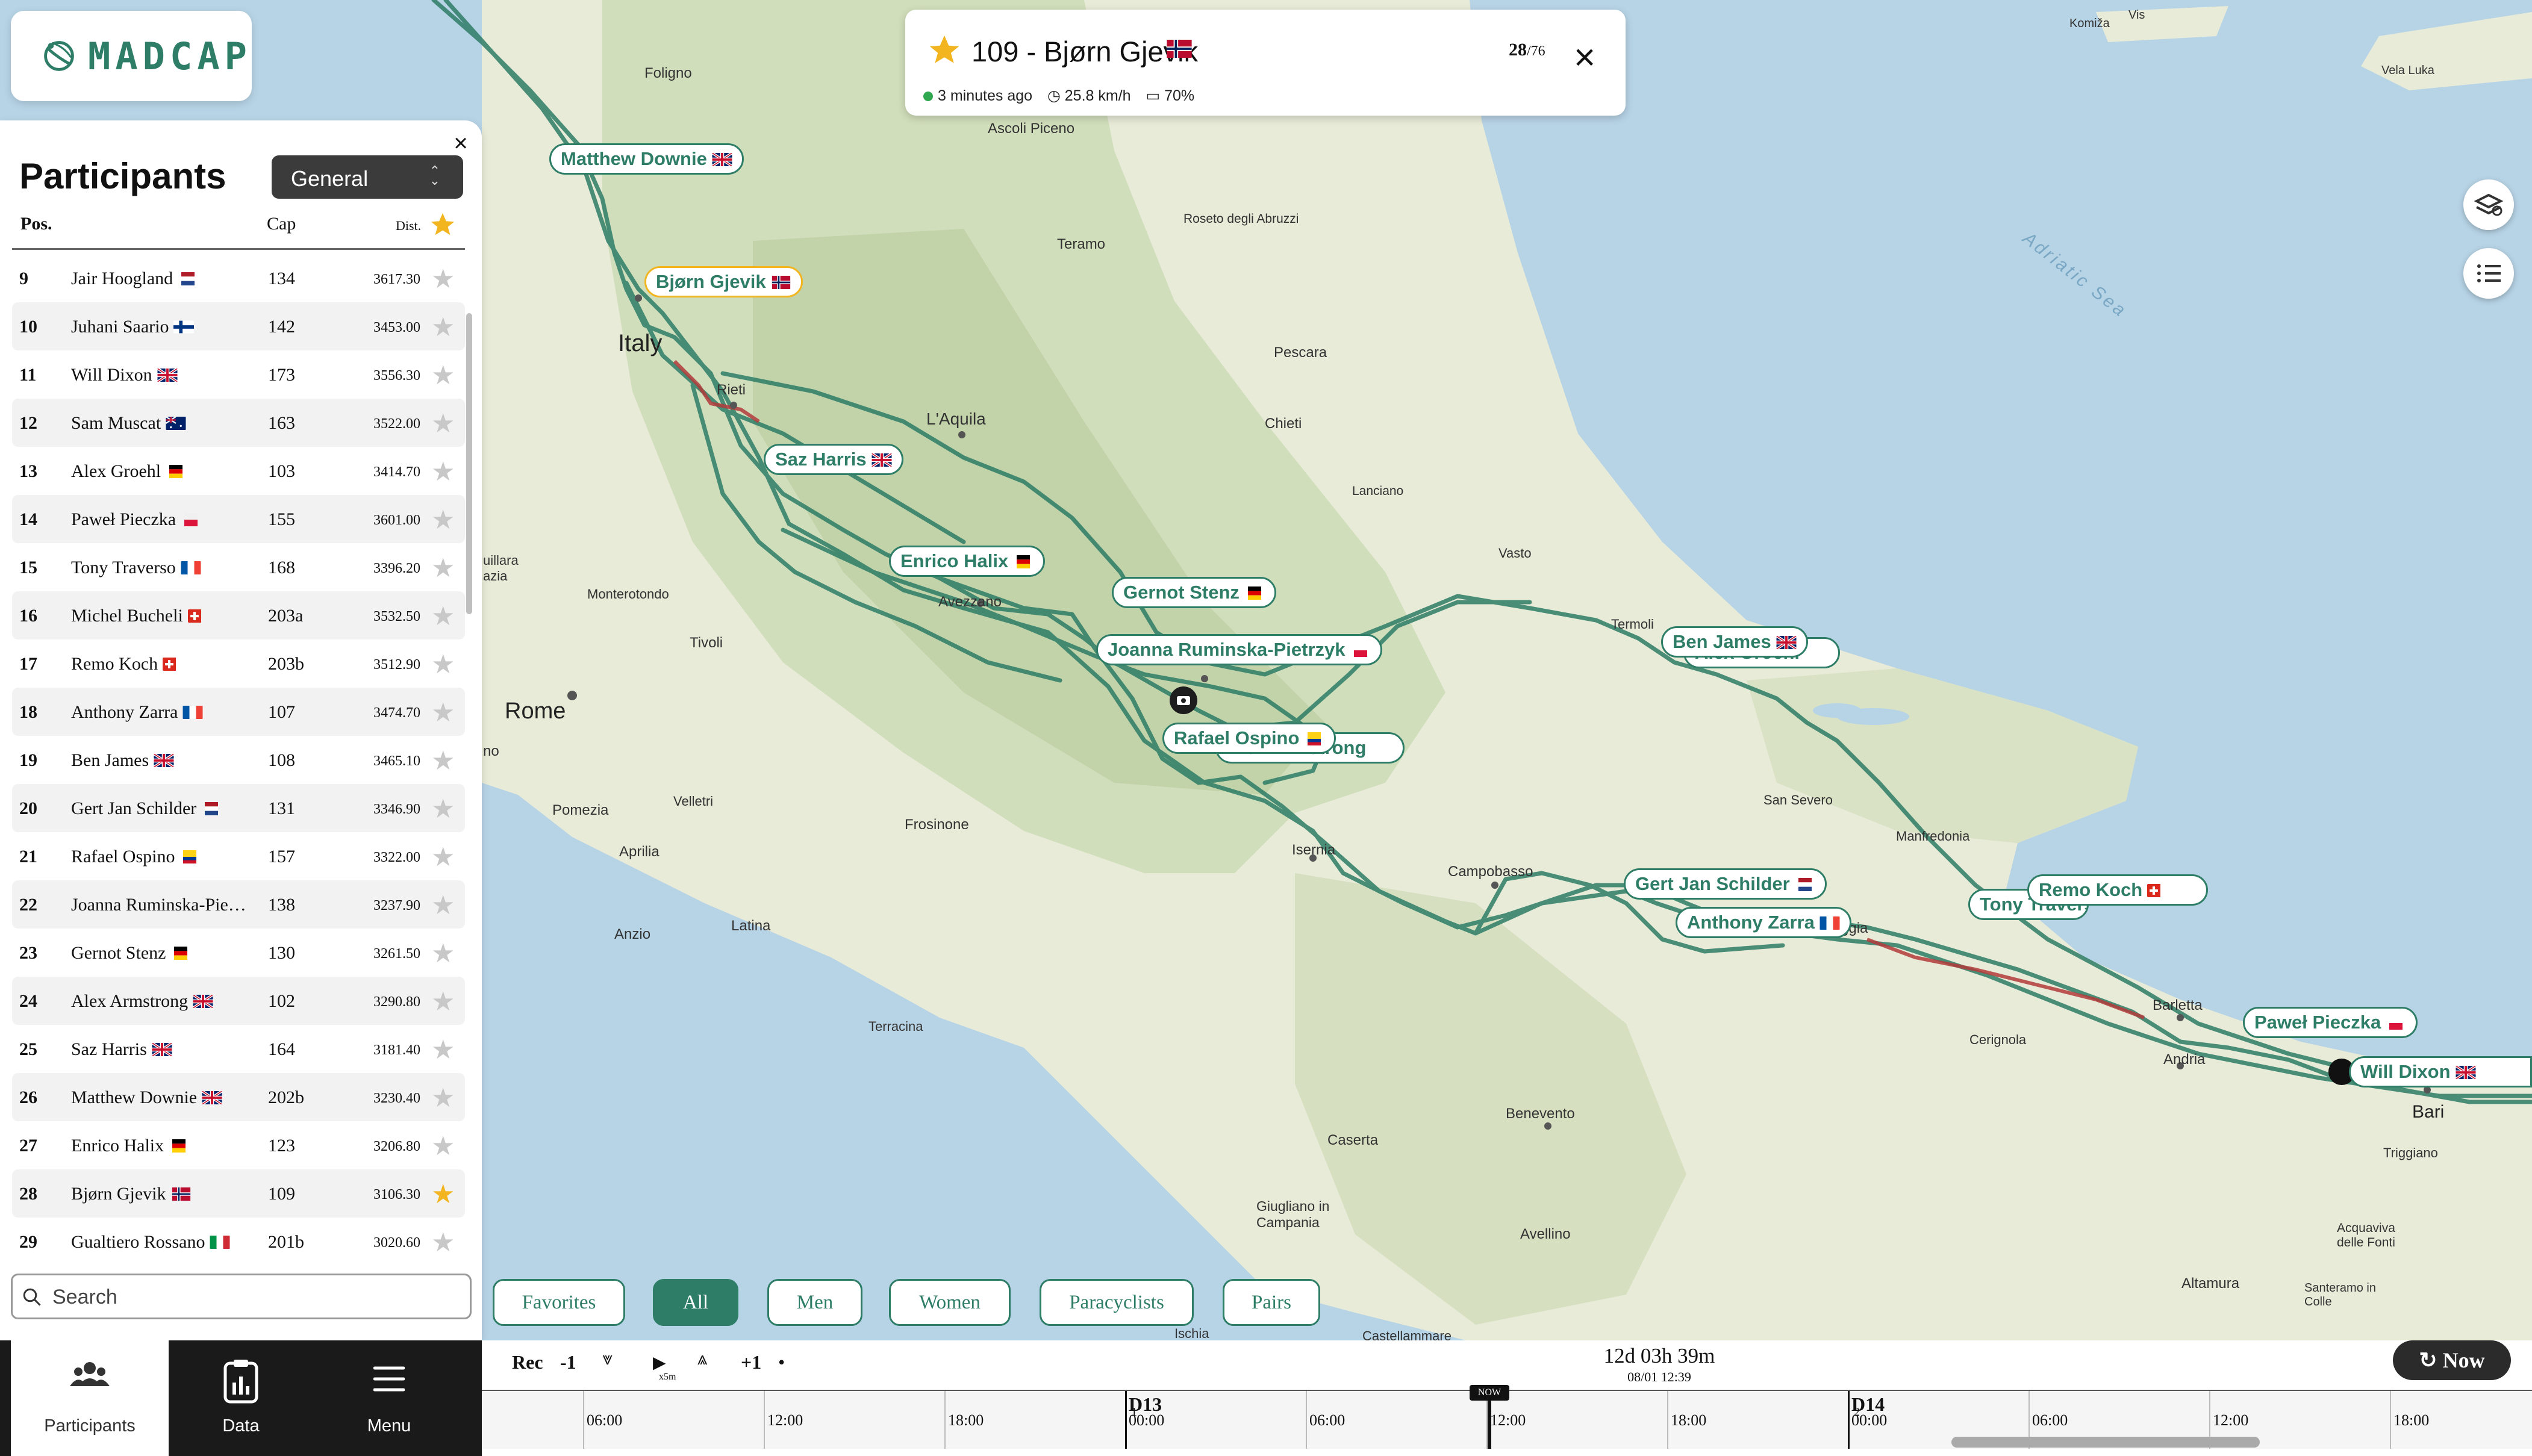  Describe the element at coordinates (469, 463) in the screenshot. I see `list-scrollbar` at that location.